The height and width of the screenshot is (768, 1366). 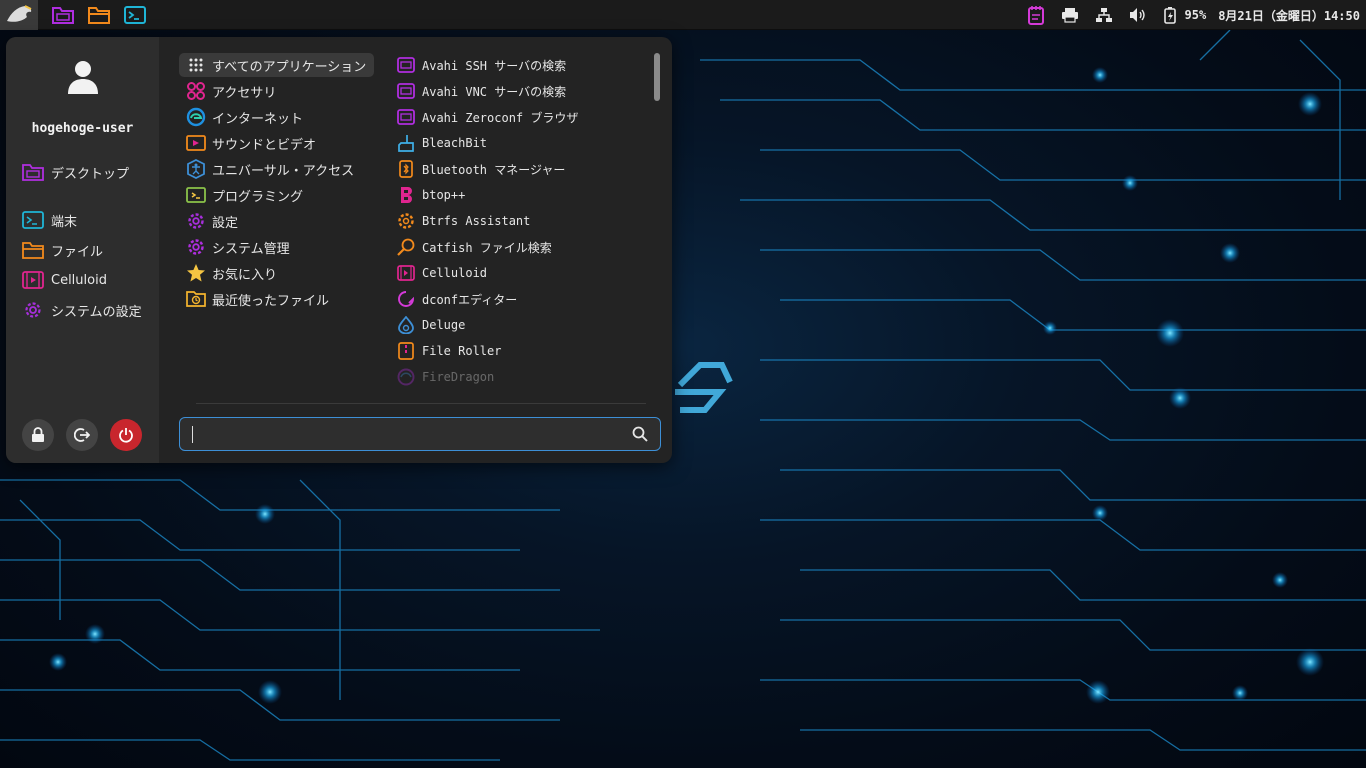 What do you see at coordinates (192, 434) in the screenshot?
I see `text-cursor` at bounding box center [192, 434].